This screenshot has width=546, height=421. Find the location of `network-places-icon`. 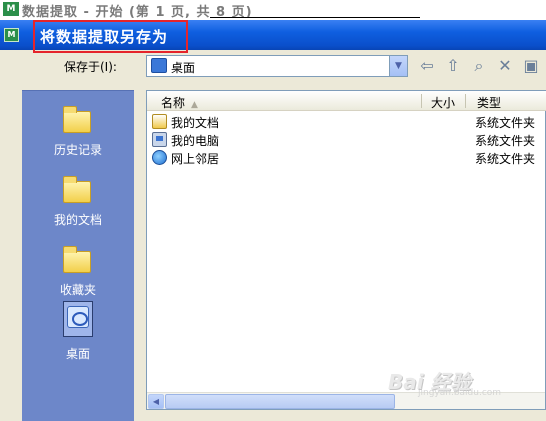

network-places-icon is located at coordinates (159, 157).